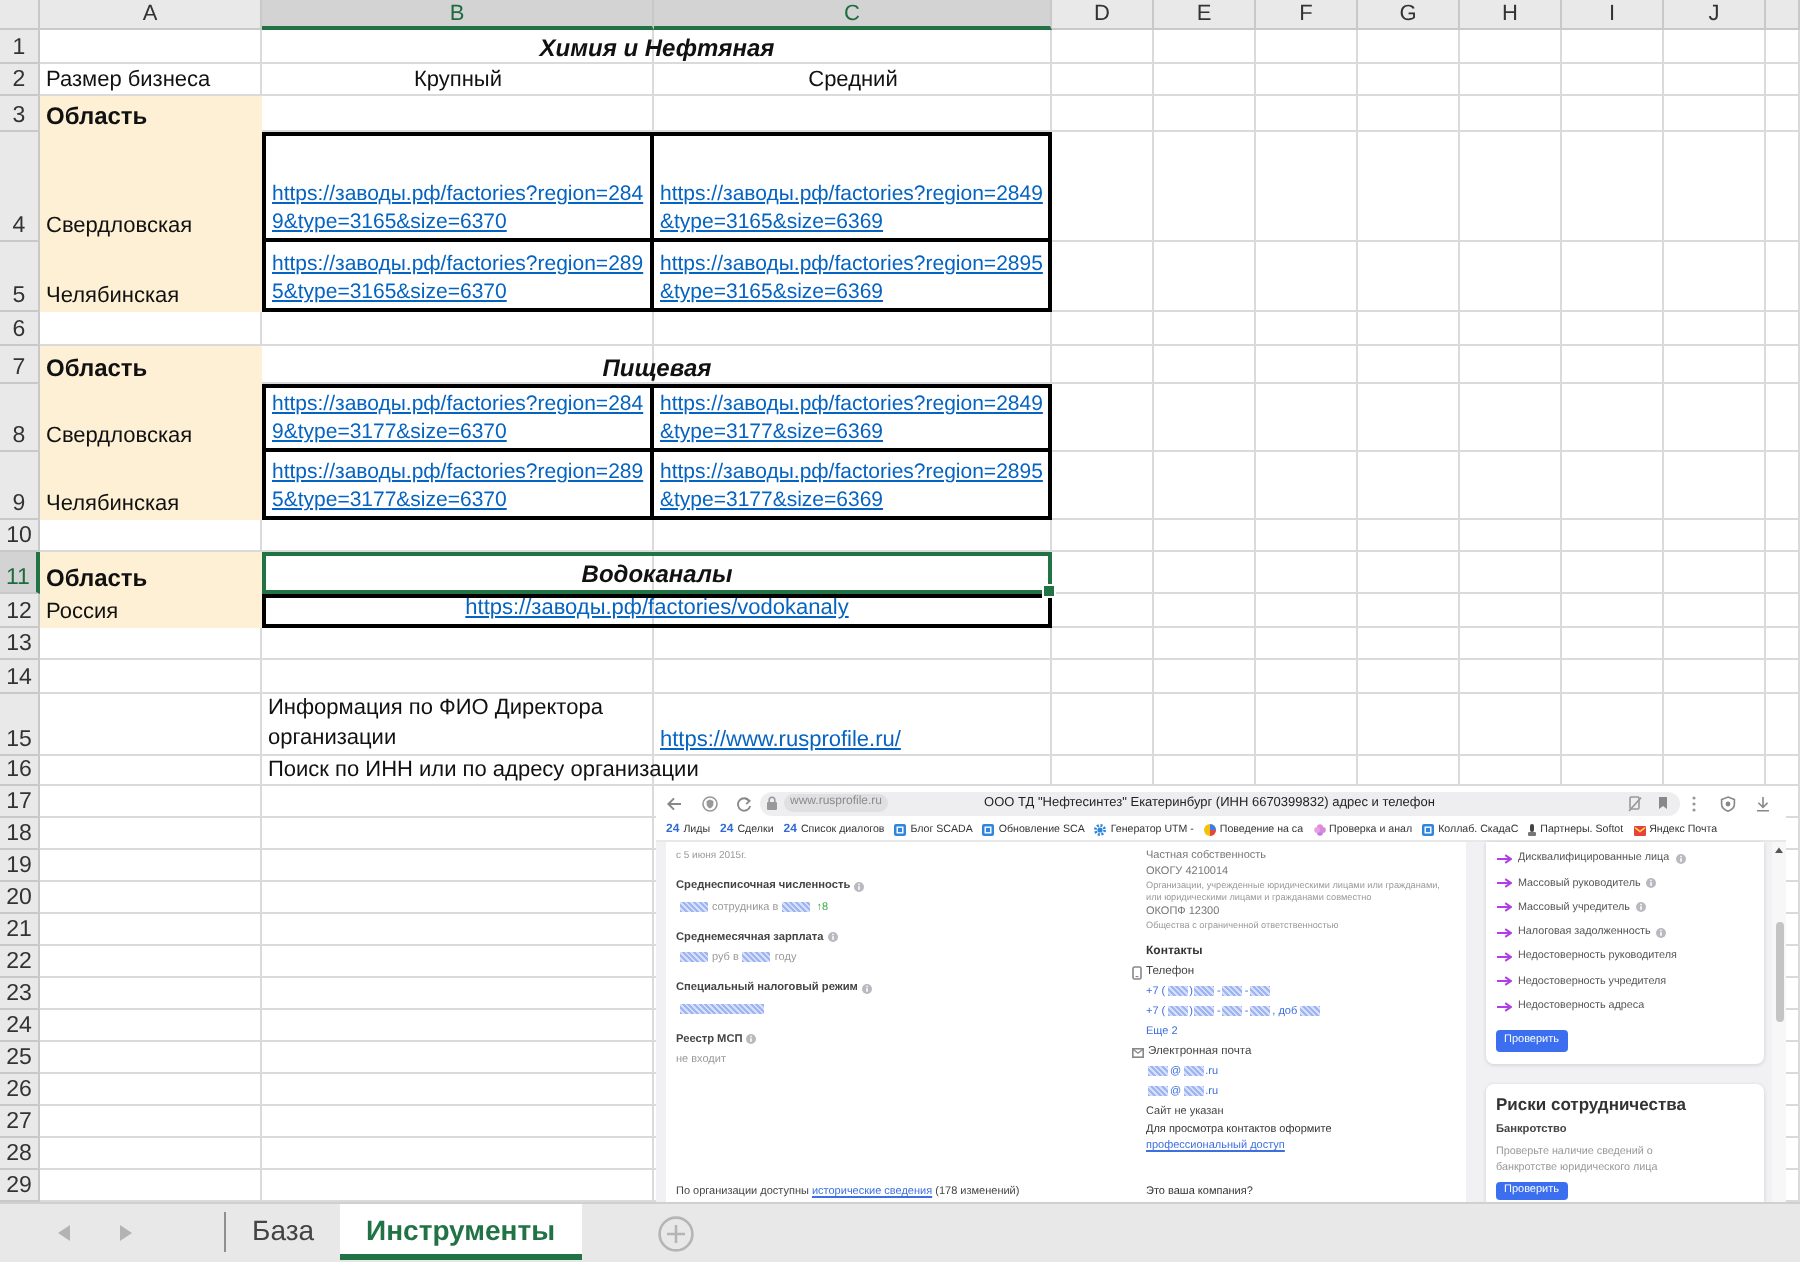 Image resolution: width=1800 pixels, height=1262 pixels. I want to click on row-header: 7, so click(20, 365).